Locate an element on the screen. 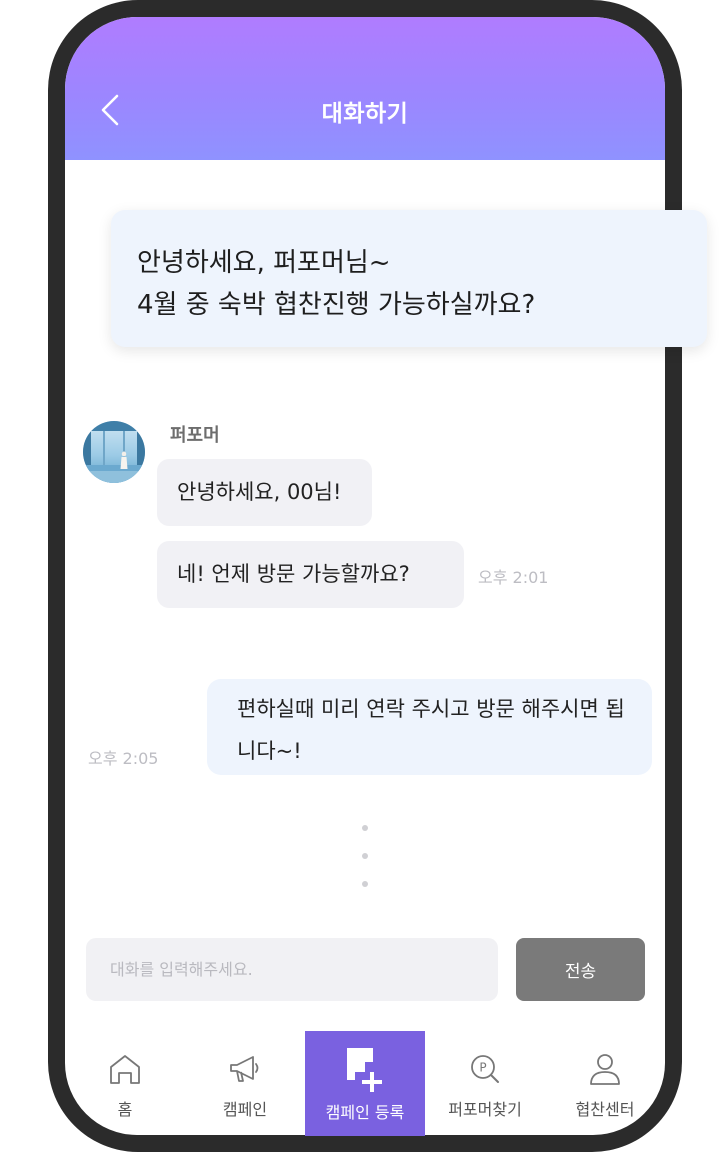  incoming-message: 네! 언제 방문 가능할까요? is located at coordinates (310, 574).